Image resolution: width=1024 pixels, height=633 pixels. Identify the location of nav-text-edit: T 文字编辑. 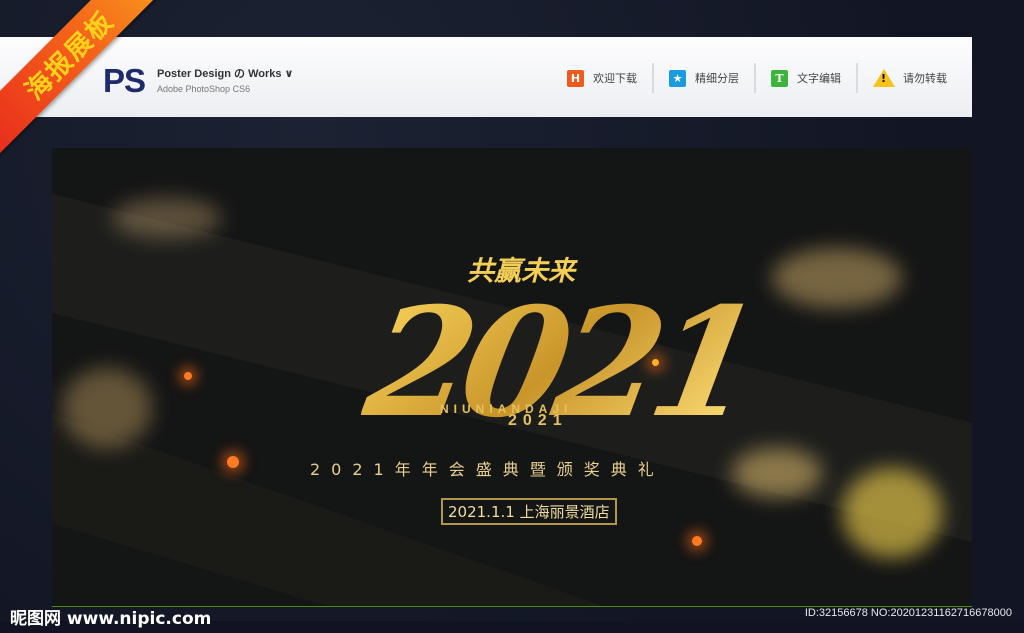
(805, 78).